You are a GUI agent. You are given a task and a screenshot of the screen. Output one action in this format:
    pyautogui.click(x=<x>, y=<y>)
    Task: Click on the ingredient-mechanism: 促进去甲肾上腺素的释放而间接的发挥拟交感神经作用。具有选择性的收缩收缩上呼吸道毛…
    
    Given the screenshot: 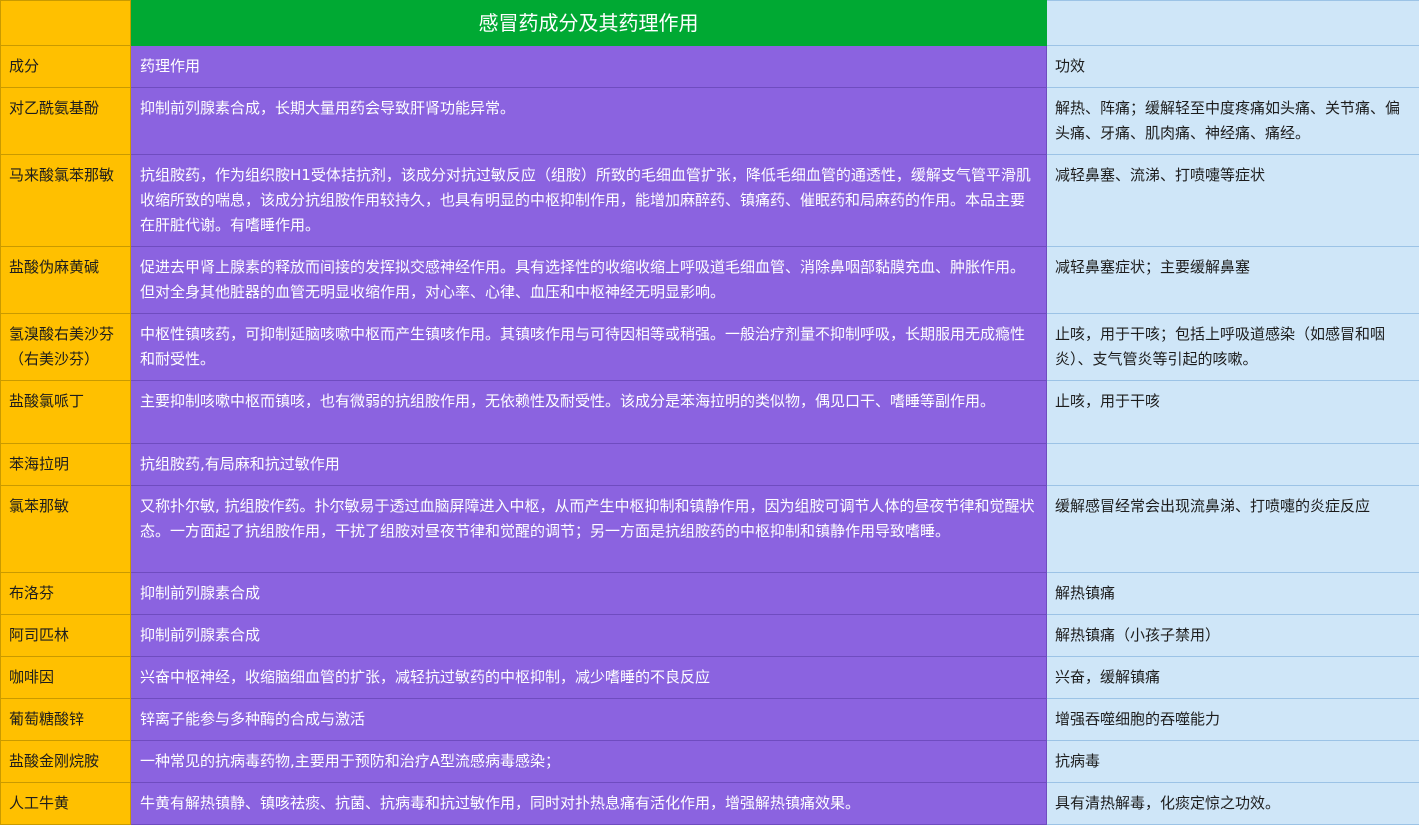 What is the action you would take?
    pyautogui.click(x=589, y=280)
    